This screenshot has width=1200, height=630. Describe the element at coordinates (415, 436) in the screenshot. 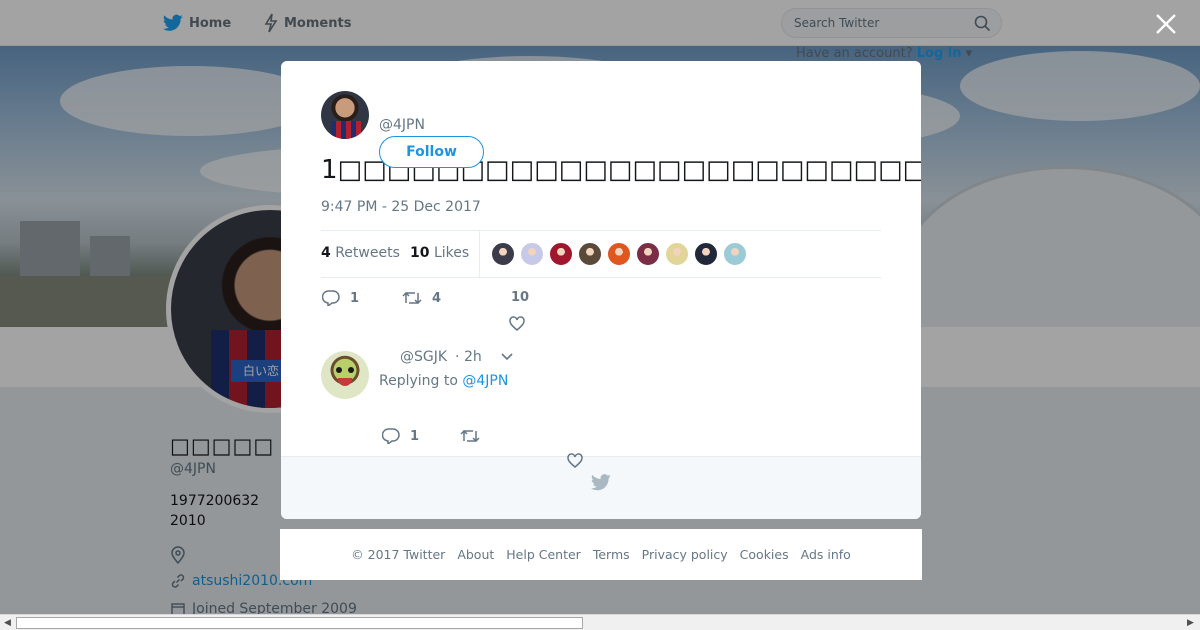

I see `reply-reply-count: 1` at that location.